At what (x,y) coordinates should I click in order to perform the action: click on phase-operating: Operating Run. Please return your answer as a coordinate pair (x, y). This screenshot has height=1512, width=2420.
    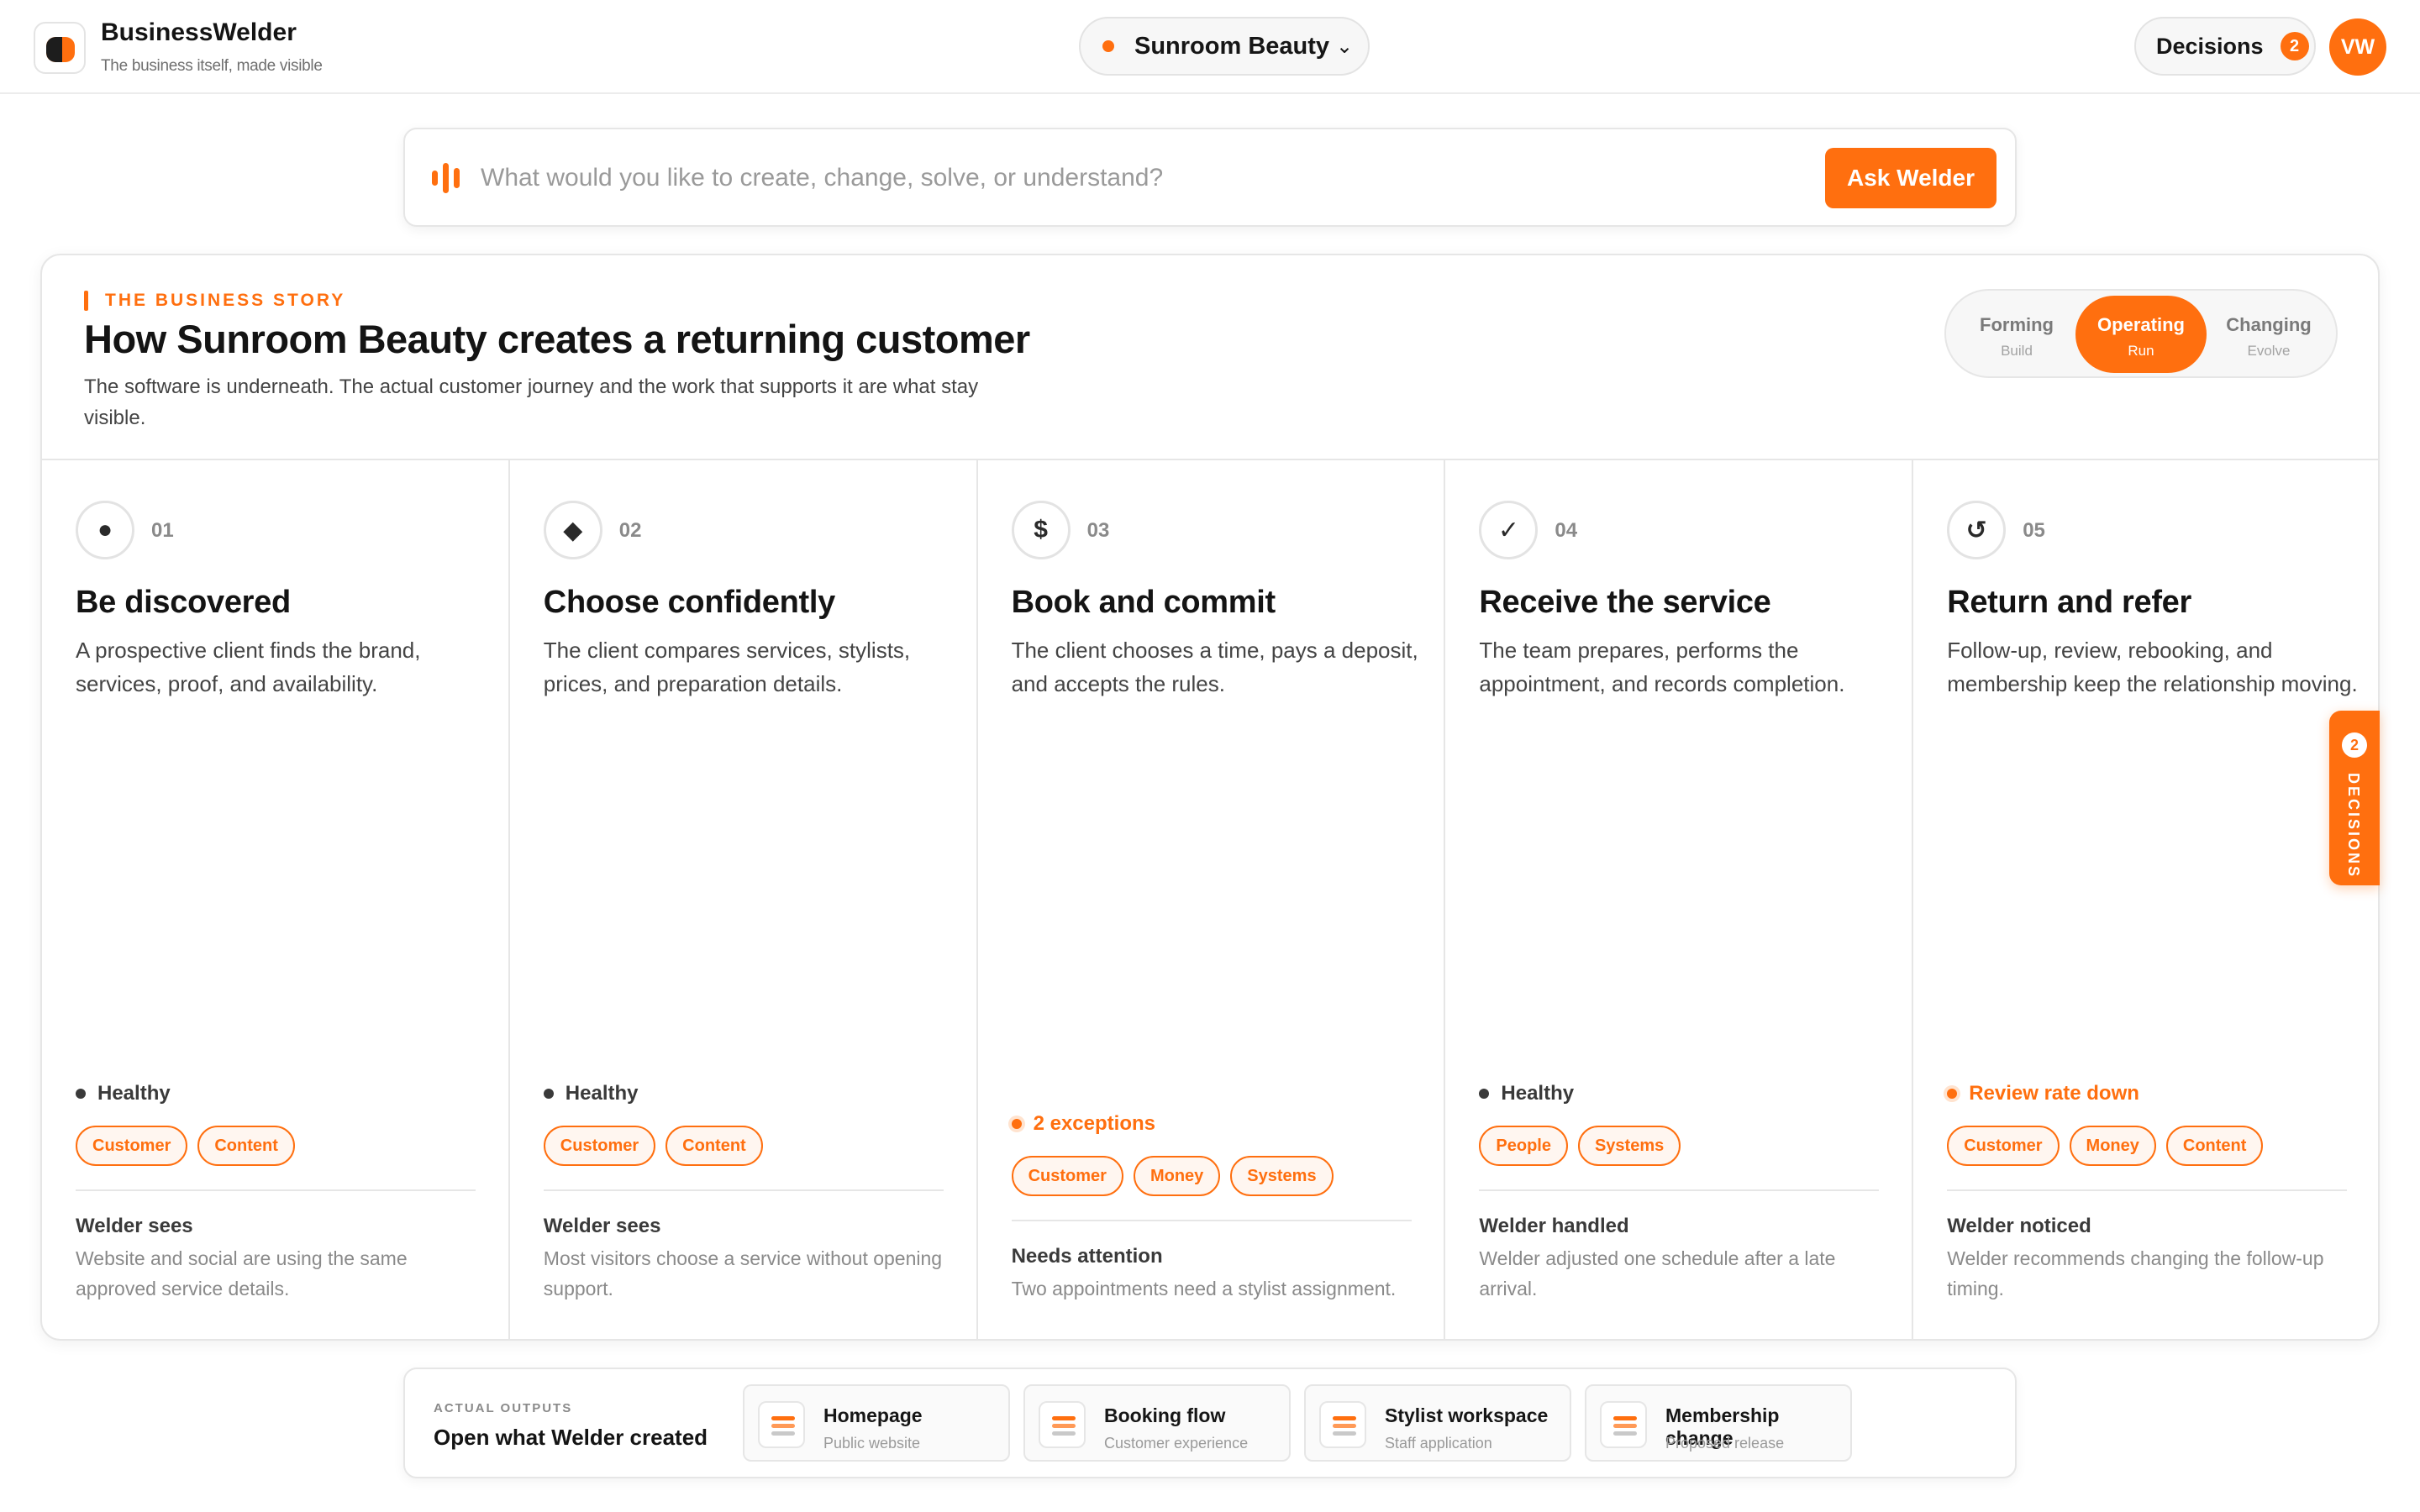
    Looking at the image, I should click on (2141, 334).